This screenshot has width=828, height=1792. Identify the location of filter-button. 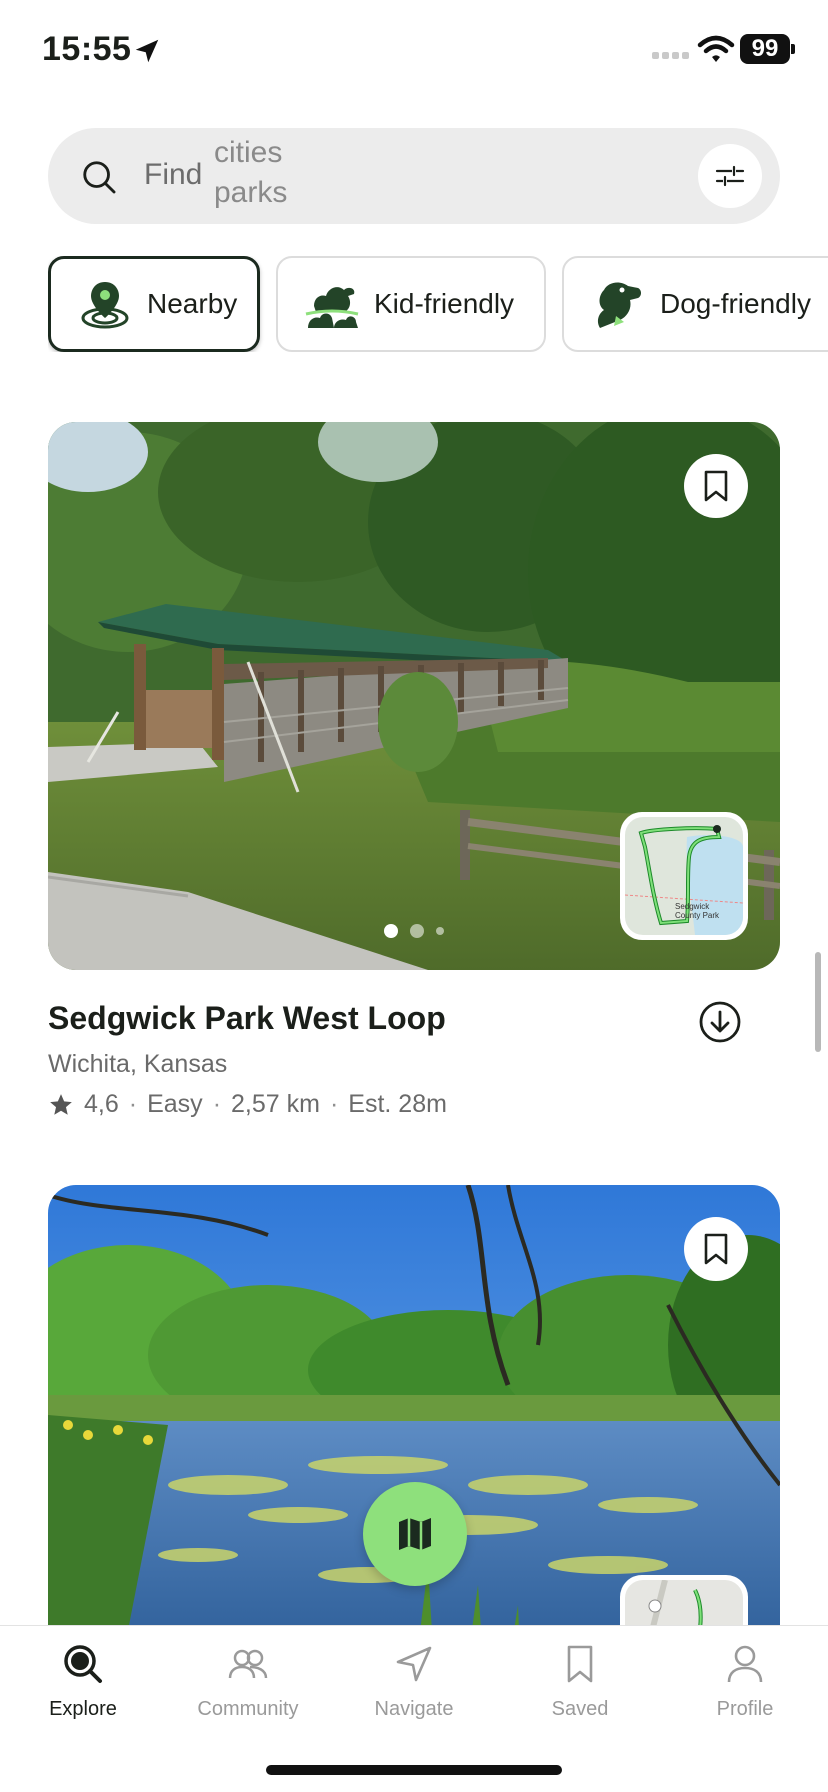
(730, 176).